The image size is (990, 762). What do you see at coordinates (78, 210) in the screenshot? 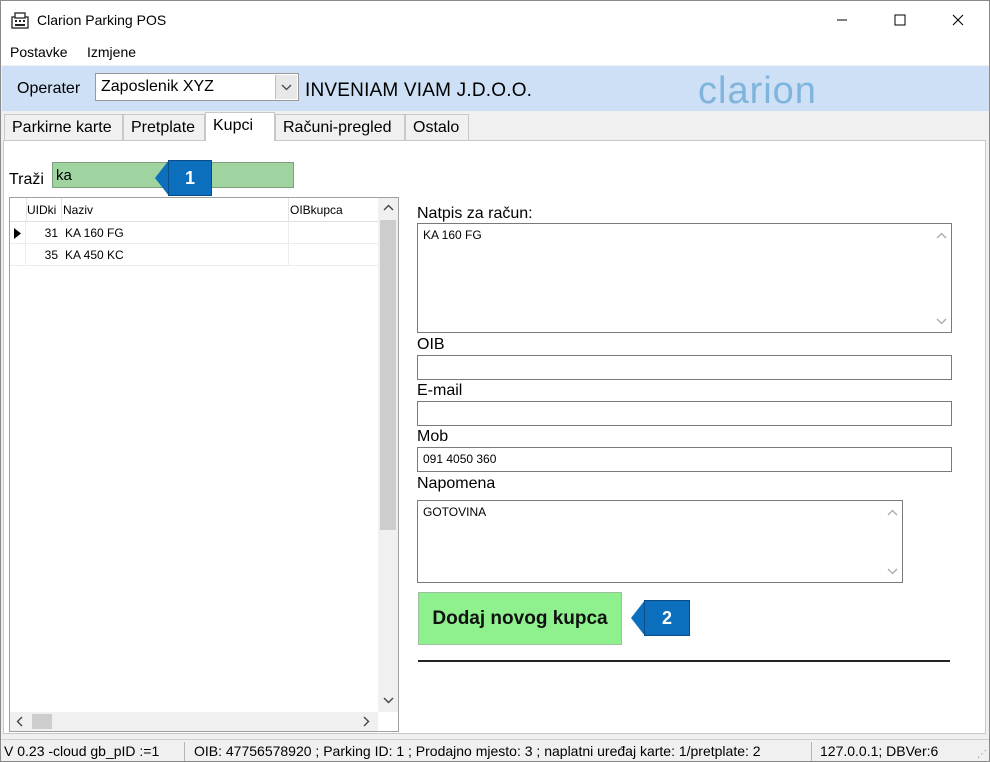
I see `column-header-naziv: Naziv` at bounding box center [78, 210].